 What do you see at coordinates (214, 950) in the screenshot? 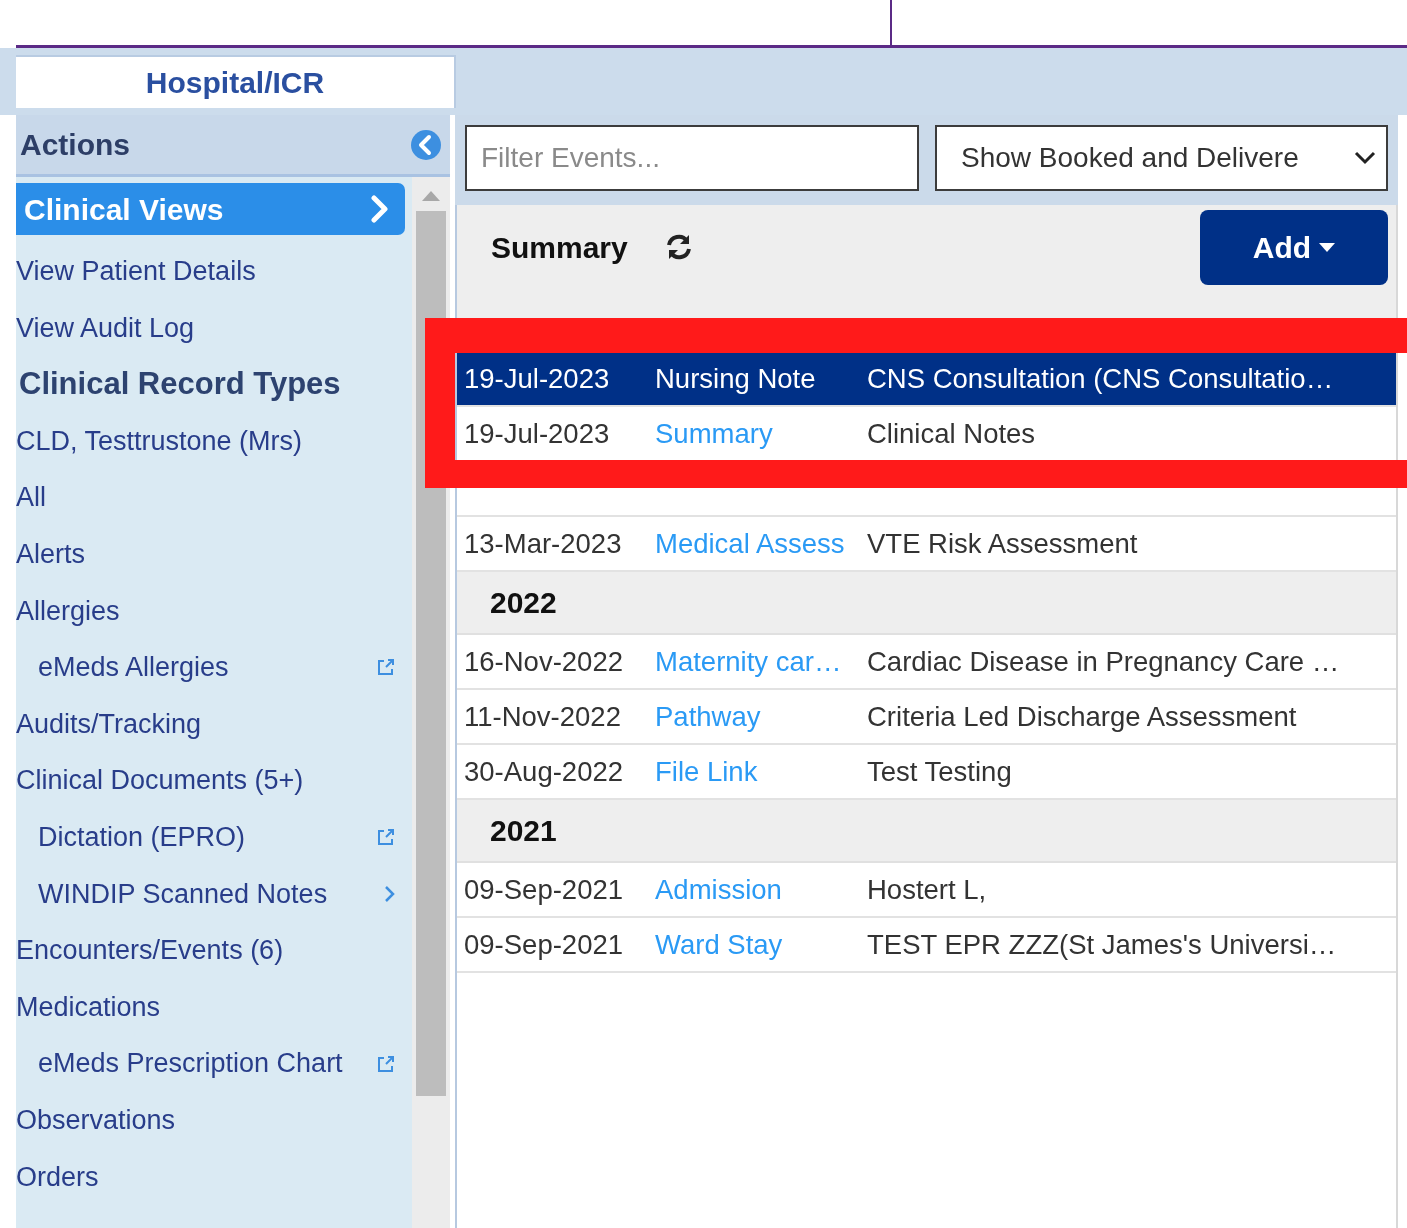
I see `sidebar-item: Encounters/Events (6)` at bounding box center [214, 950].